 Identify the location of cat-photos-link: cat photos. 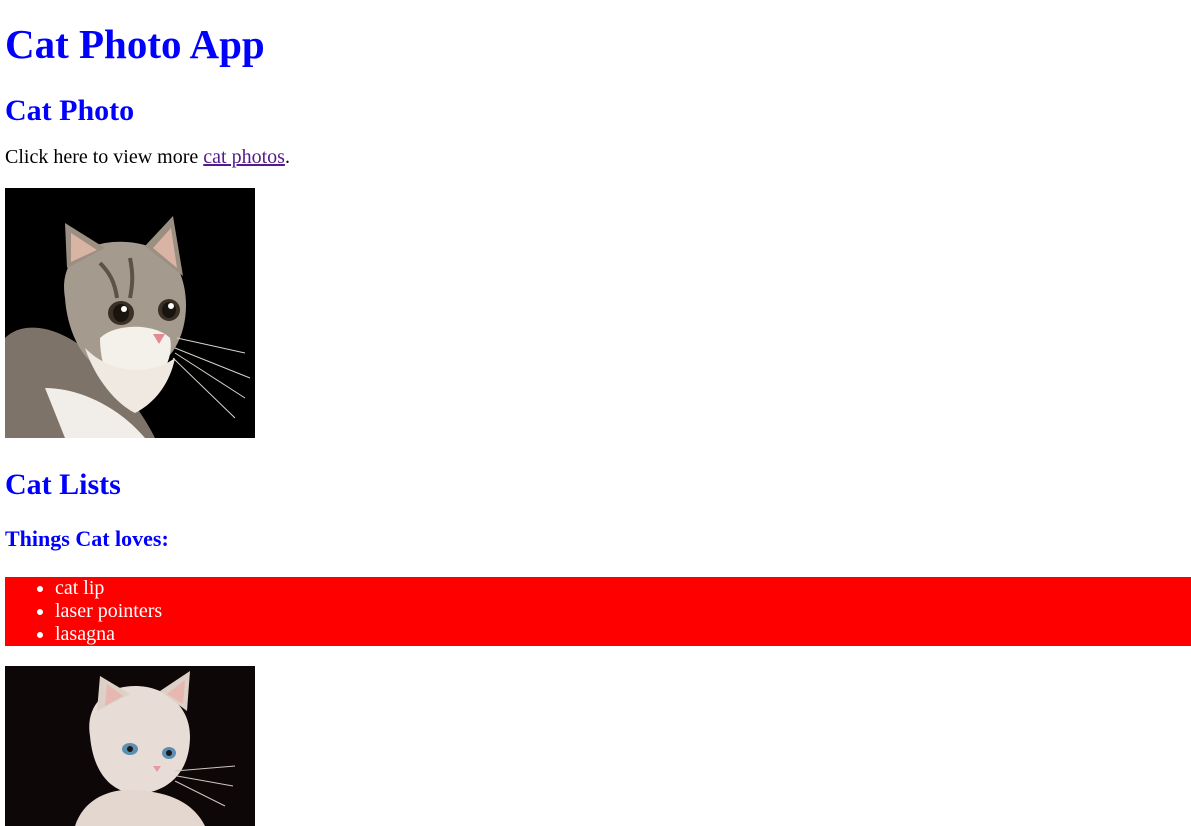
(244, 157).